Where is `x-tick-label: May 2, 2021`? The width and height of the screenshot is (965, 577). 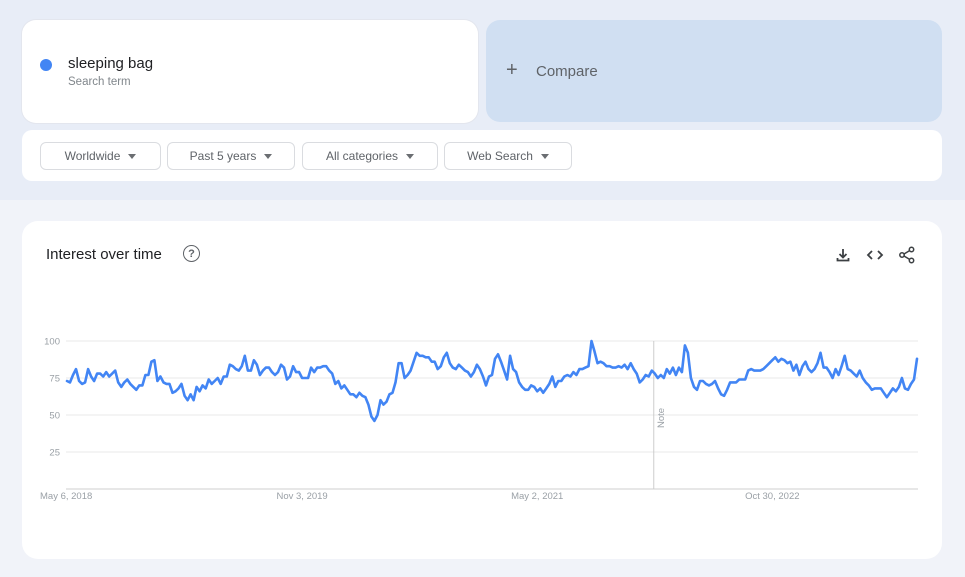
x-tick-label: May 2, 2021 is located at coordinates (537, 496).